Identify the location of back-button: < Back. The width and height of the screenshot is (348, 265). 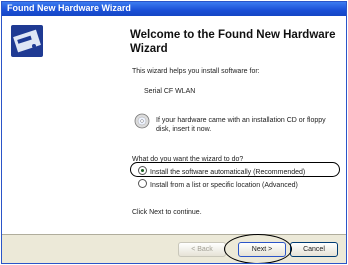
(202, 249).